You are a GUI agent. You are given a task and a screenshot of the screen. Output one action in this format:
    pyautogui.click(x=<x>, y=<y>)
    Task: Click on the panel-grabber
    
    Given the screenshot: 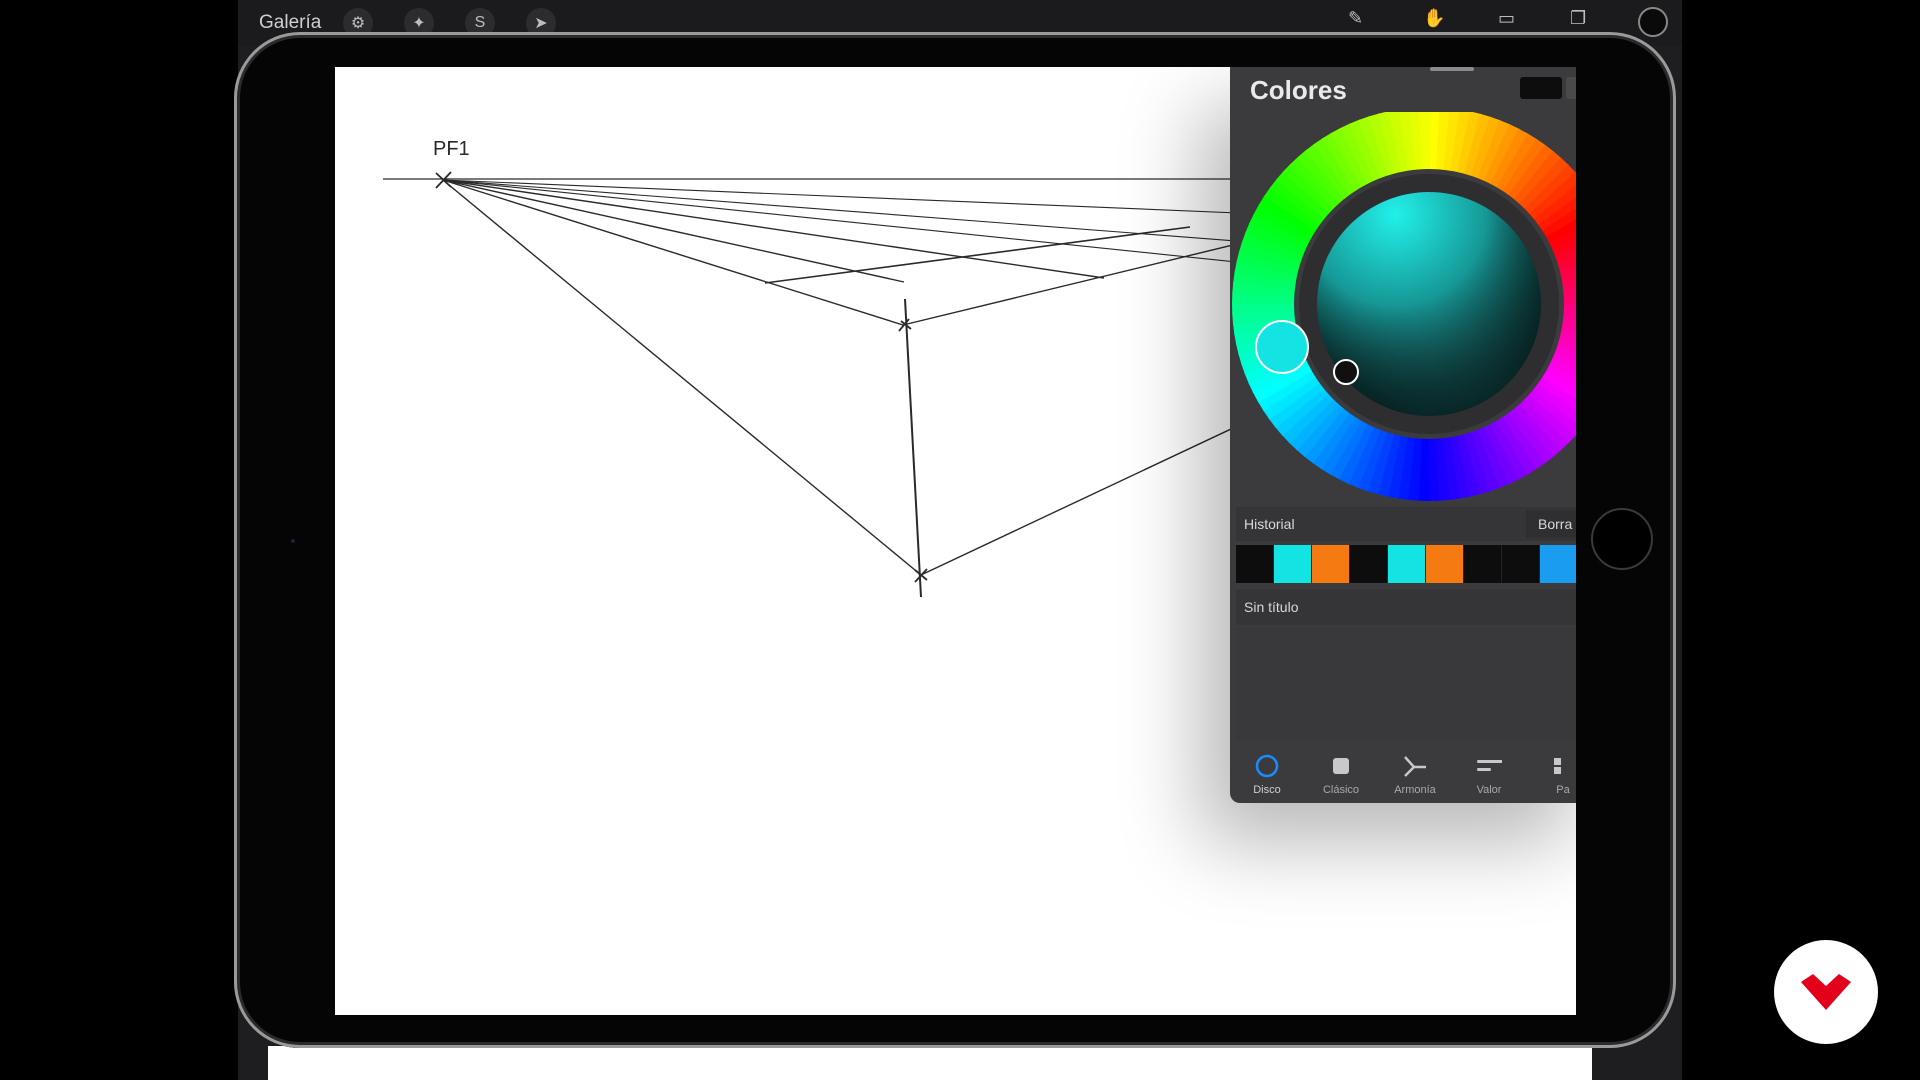 What is the action you would take?
    pyautogui.click(x=1452, y=69)
    